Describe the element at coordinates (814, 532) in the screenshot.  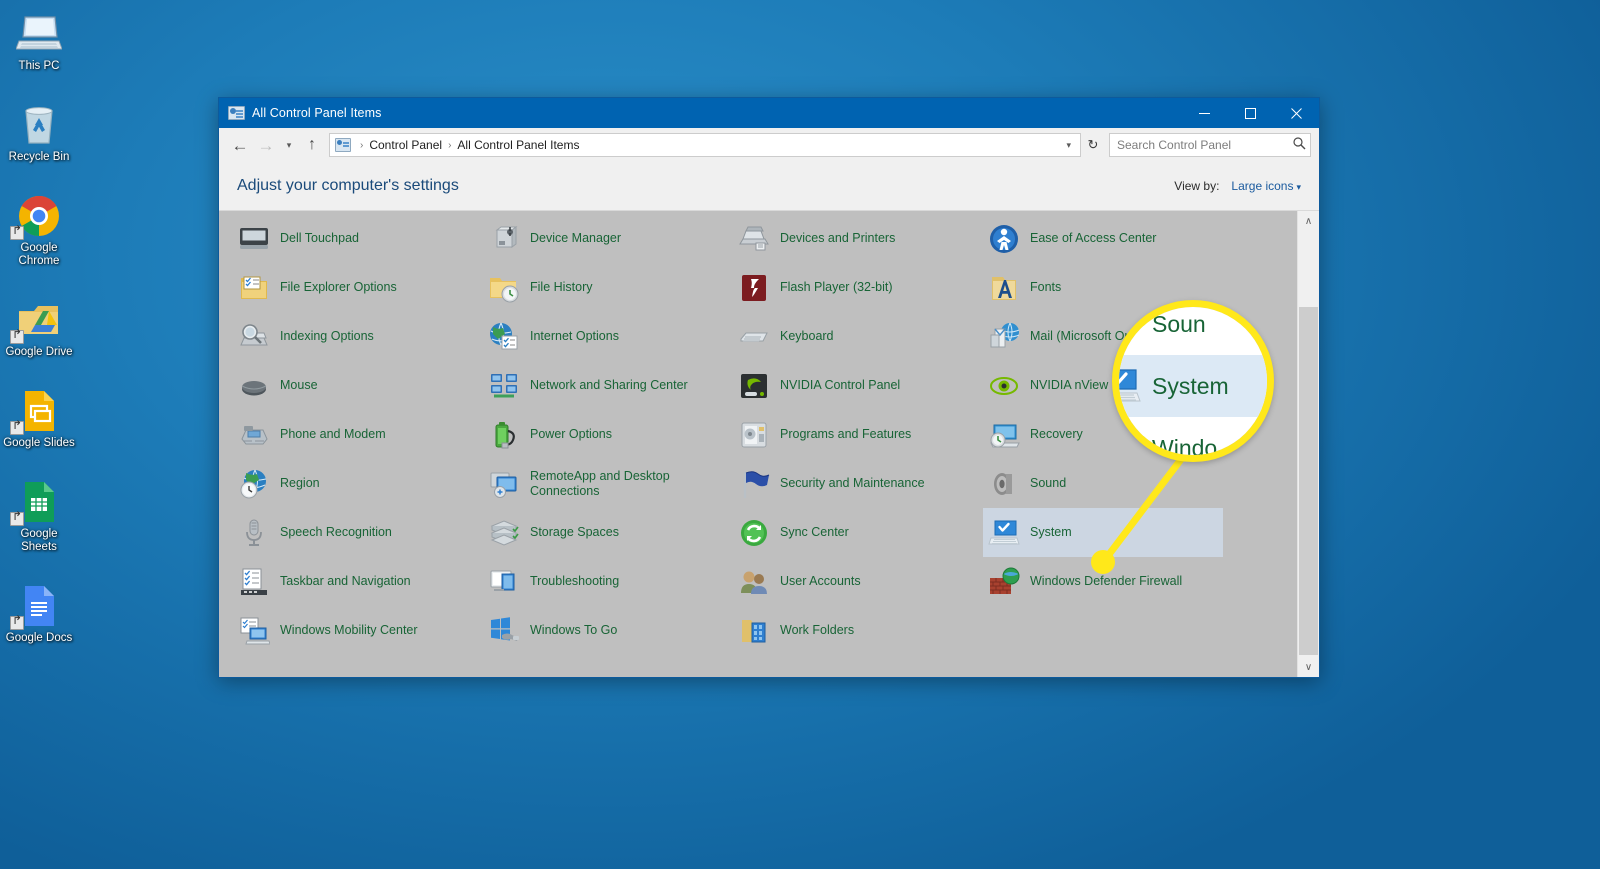
I see `control-panel-item-label: Sync Center` at that location.